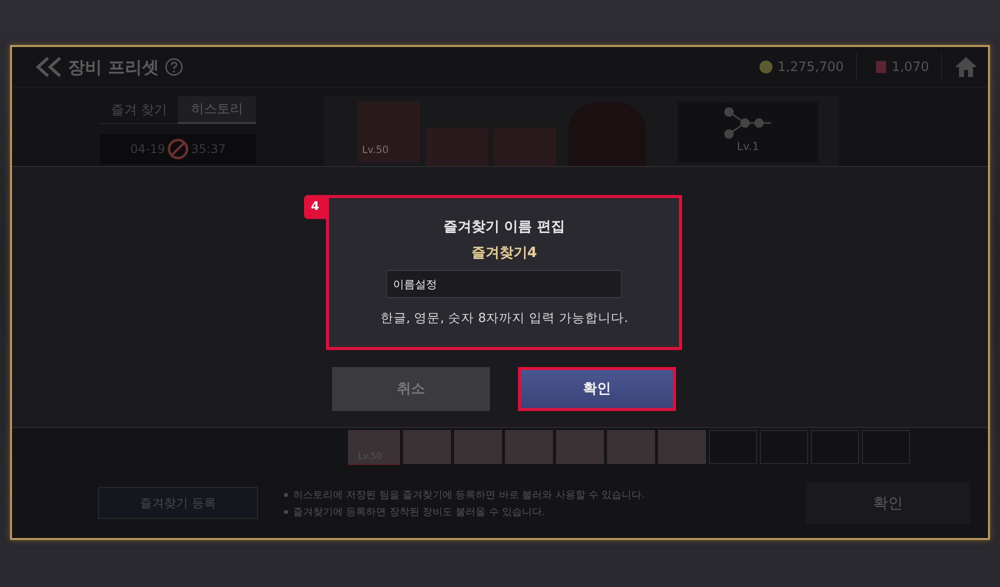  Describe the element at coordinates (504, 284) in the screenshot. I see `name-input-field: 이름설정` at that location.